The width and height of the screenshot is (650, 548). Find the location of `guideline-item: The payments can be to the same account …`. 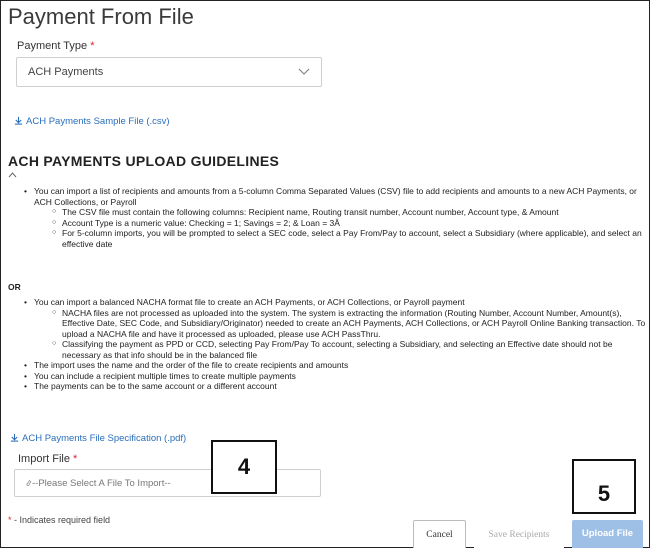

guideline-item: The payments can be to the same account … is located at coordinates (331, 386).